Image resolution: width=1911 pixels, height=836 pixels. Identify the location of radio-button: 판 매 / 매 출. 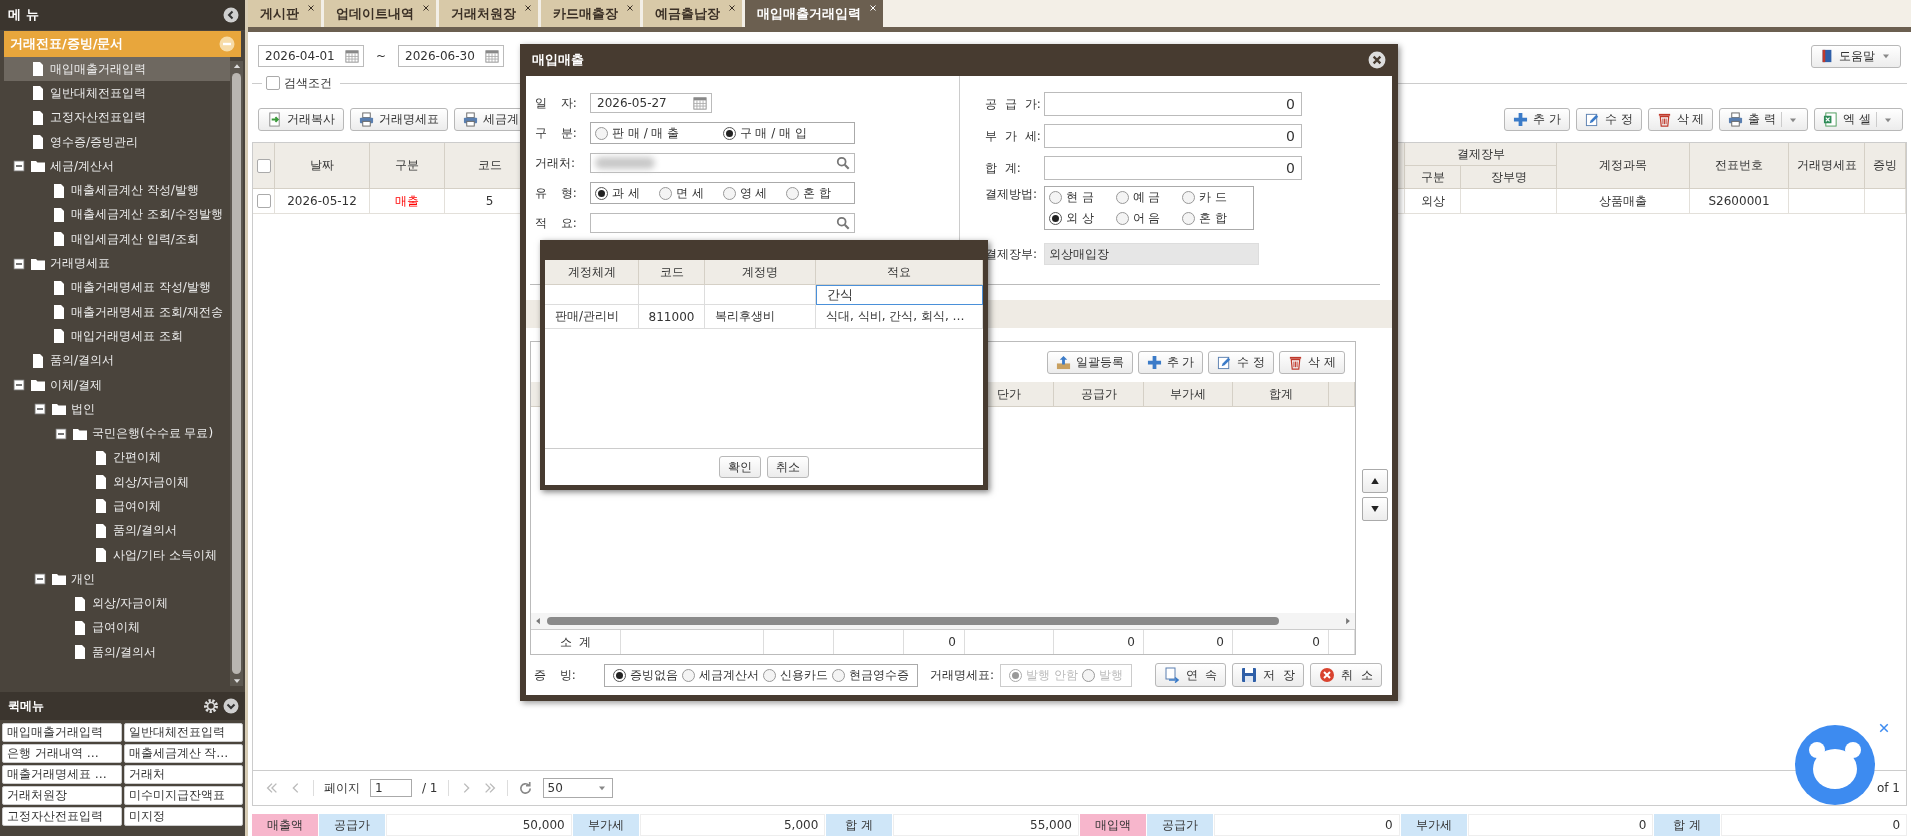
(659, 133).